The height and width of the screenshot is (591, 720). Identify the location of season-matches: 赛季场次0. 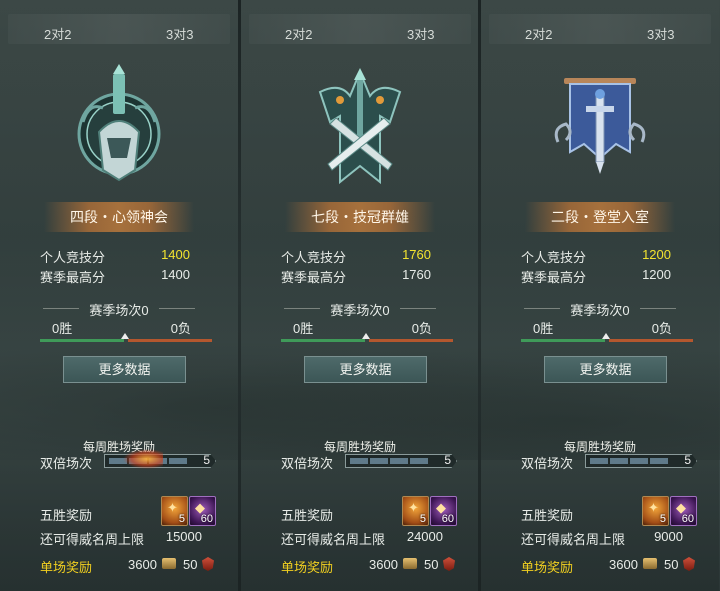
(600, 309).